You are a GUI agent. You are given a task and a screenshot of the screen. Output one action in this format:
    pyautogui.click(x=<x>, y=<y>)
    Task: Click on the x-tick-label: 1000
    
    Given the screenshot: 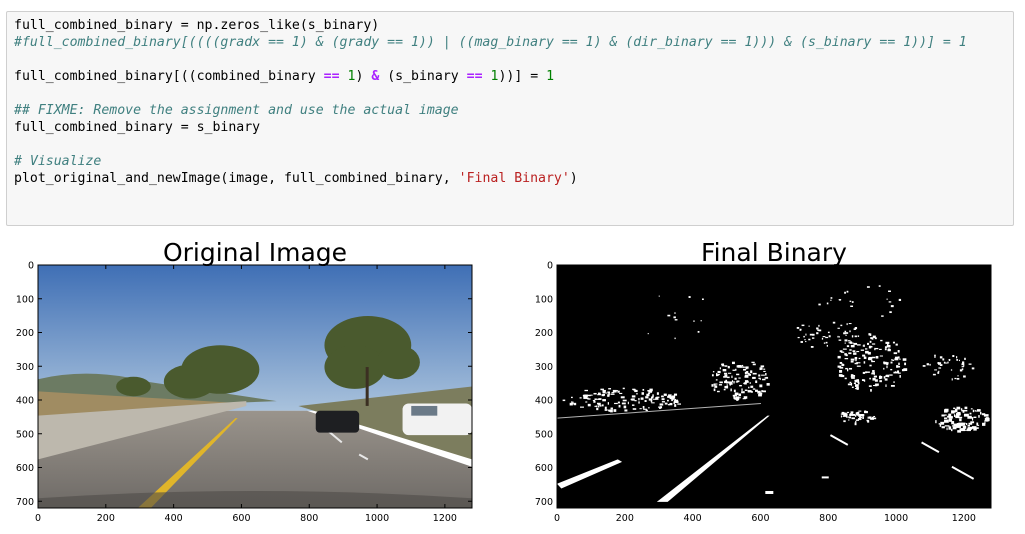 What is the action you would take?
    pyautogui.click(x=896, y=518)
    